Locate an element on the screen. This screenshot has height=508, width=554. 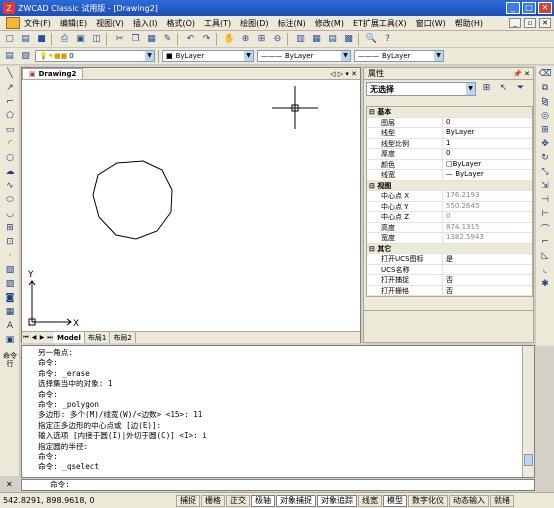
move-icon: ✥ is located at coordinates (545, 144).